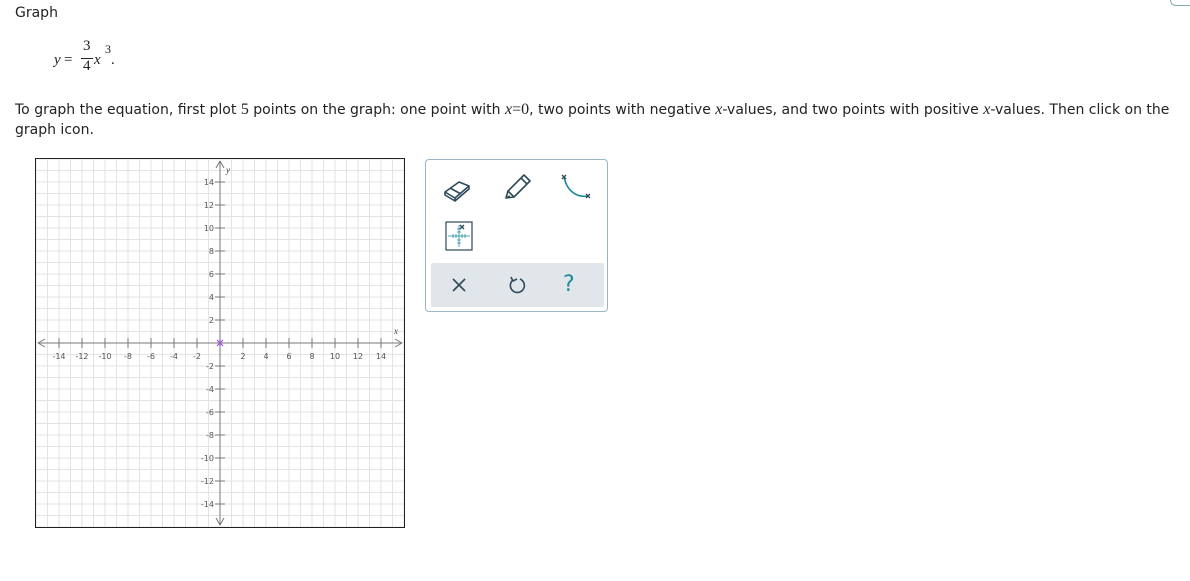 The height and width of the screenshot is (581, 1190). Describe the element at coordinates (358, 356) in the screenshot. I see `x-tick-label: 12` at that location.